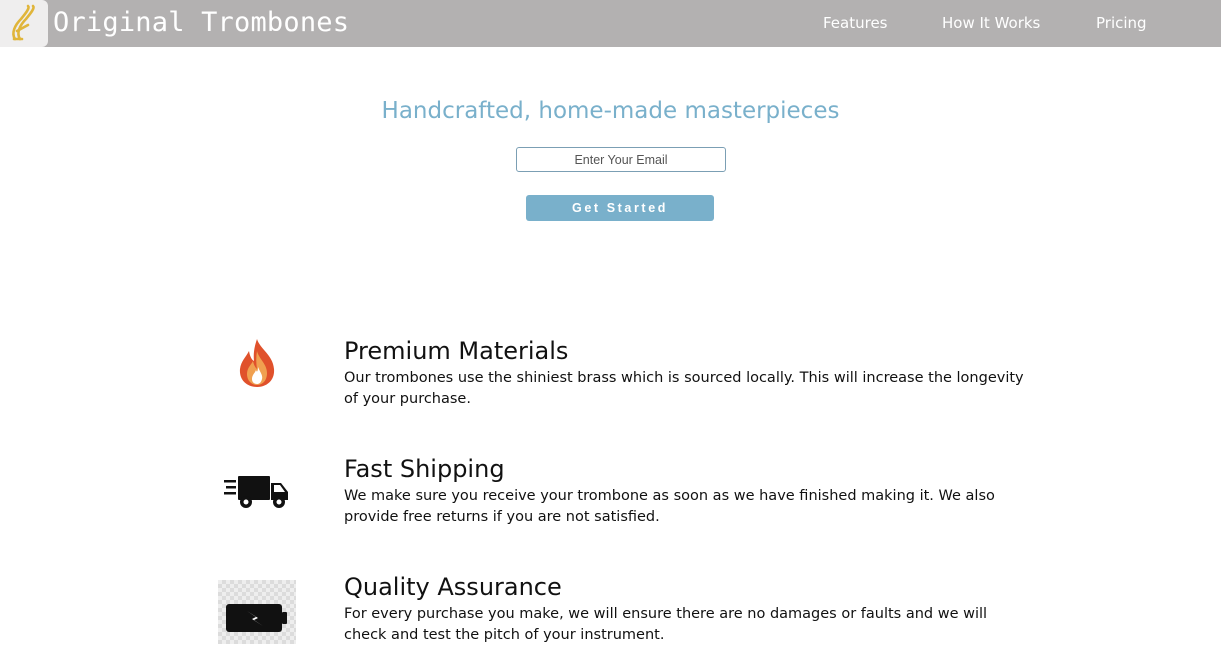 The width and height of the screenshot is (1221, 646). What do you see at coordinates (620, 208) in the screenshot?
I see `get-started-button: Get Started` at bounding box center [620, 208].